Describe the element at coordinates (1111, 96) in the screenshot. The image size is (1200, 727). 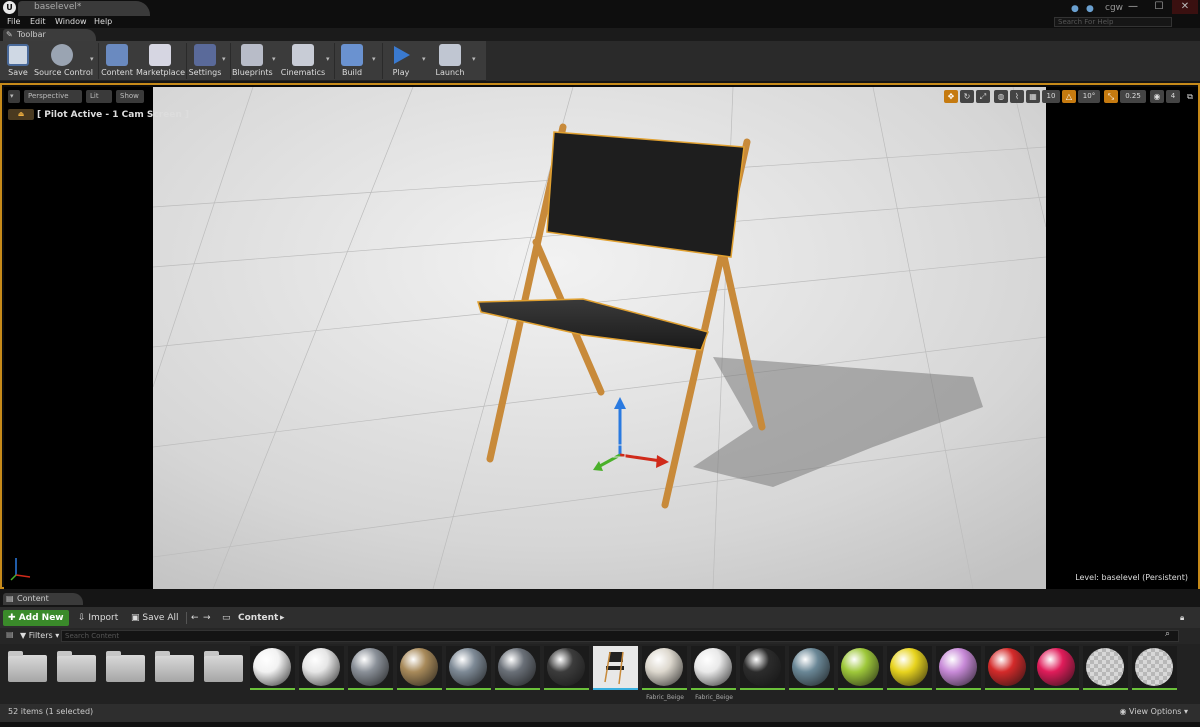
I see `scale-snap-icon: ⤡` at that location.